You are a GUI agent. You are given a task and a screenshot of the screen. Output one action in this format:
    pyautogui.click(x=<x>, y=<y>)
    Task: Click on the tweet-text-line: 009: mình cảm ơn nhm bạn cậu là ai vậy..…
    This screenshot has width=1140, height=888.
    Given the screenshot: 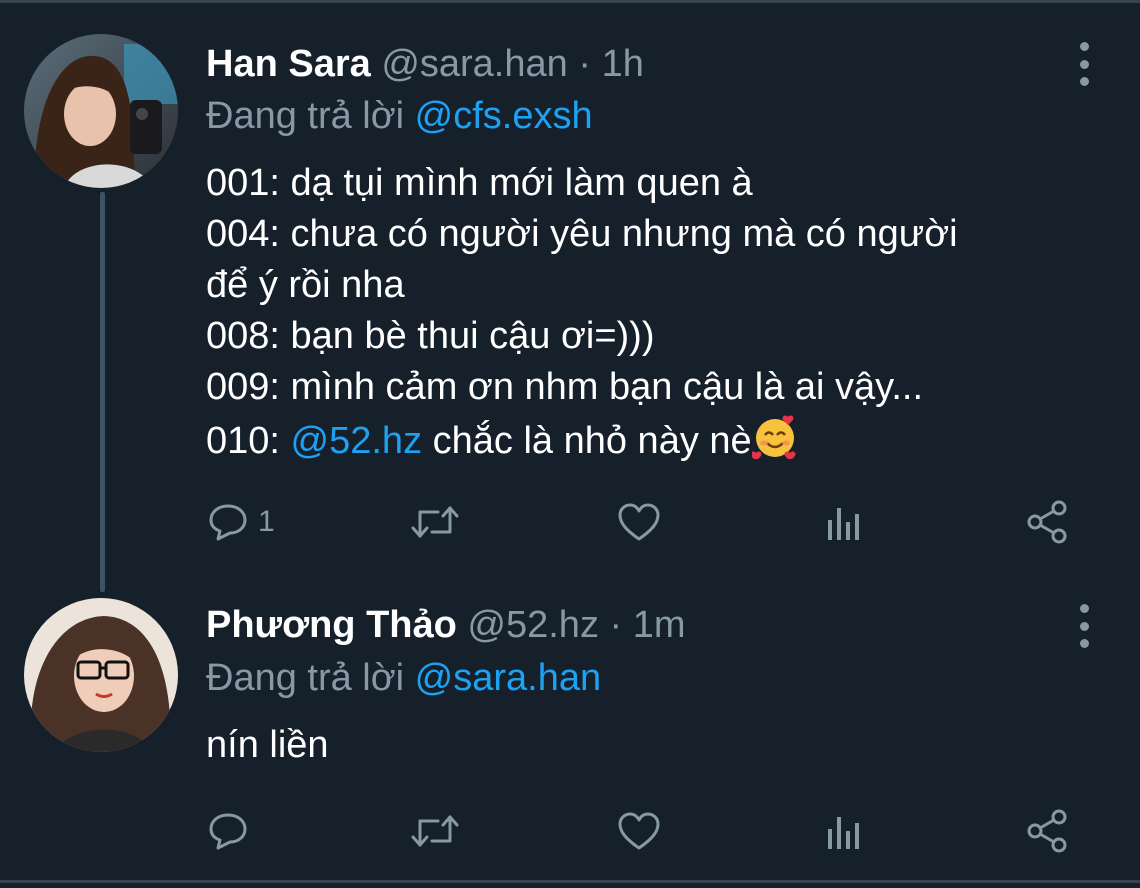 What is the action you would take?
    pyautogui.click(x=565, y=387)
    